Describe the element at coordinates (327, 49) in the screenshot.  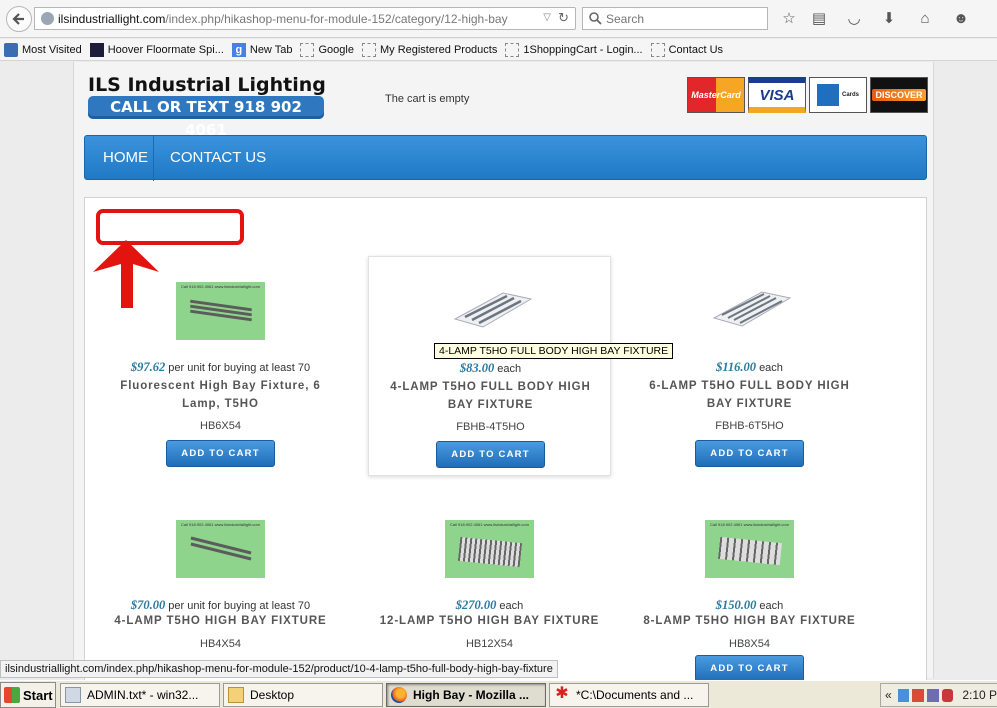
I see `bookmark-google: Google` at that location.